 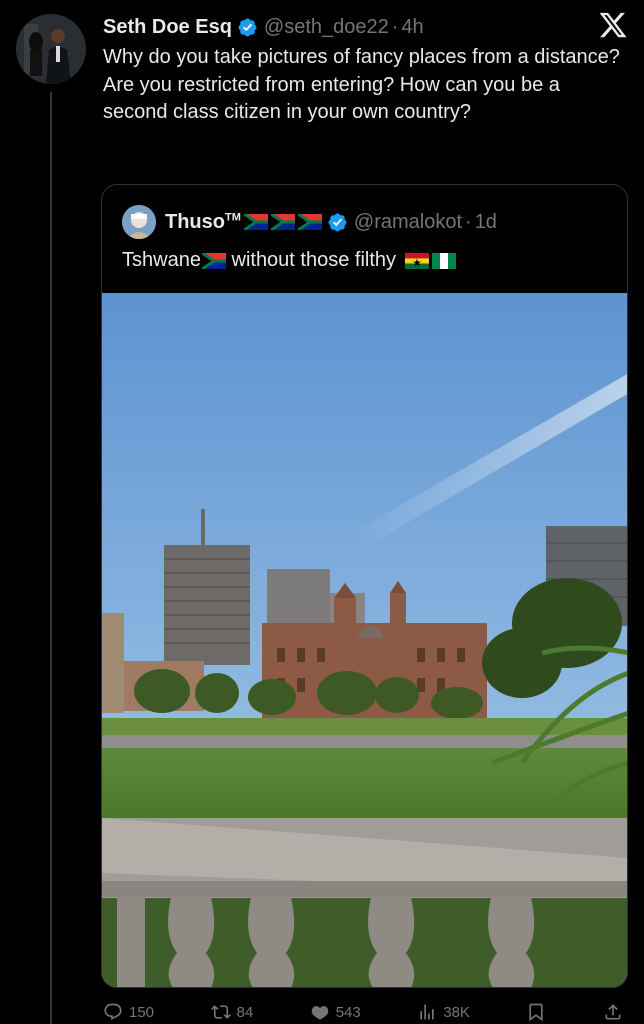 I want to click on views-count: 38K, so click(x=456, y=1012).